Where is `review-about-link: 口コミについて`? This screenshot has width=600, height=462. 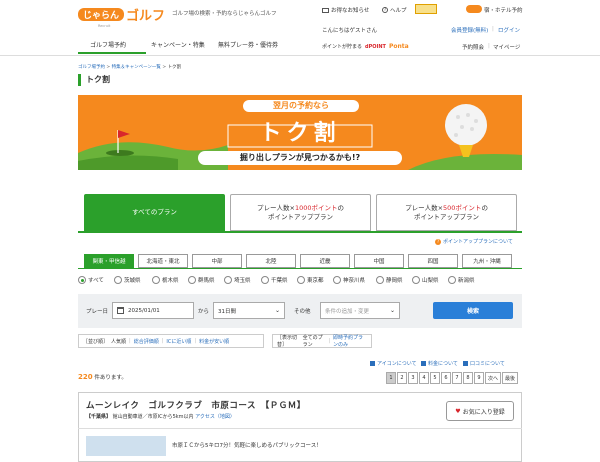
review-about-link: 口コミについて is located at coordinates (484, 363).